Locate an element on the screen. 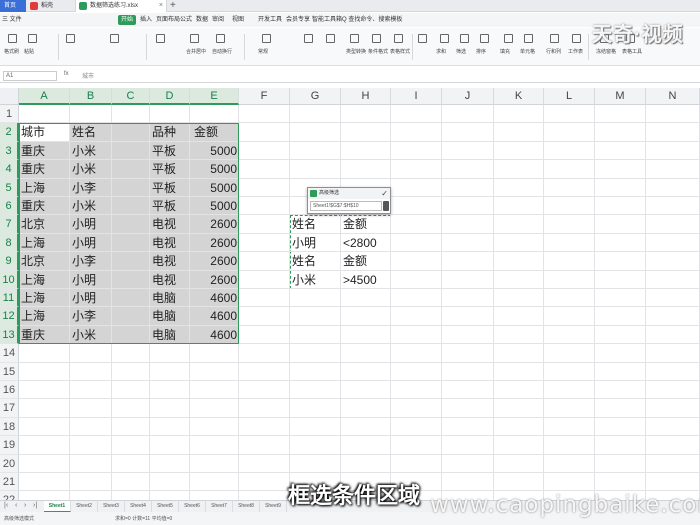 The image size is (700, 525). row-header-15: 15 is located at coordinates (9, 371).